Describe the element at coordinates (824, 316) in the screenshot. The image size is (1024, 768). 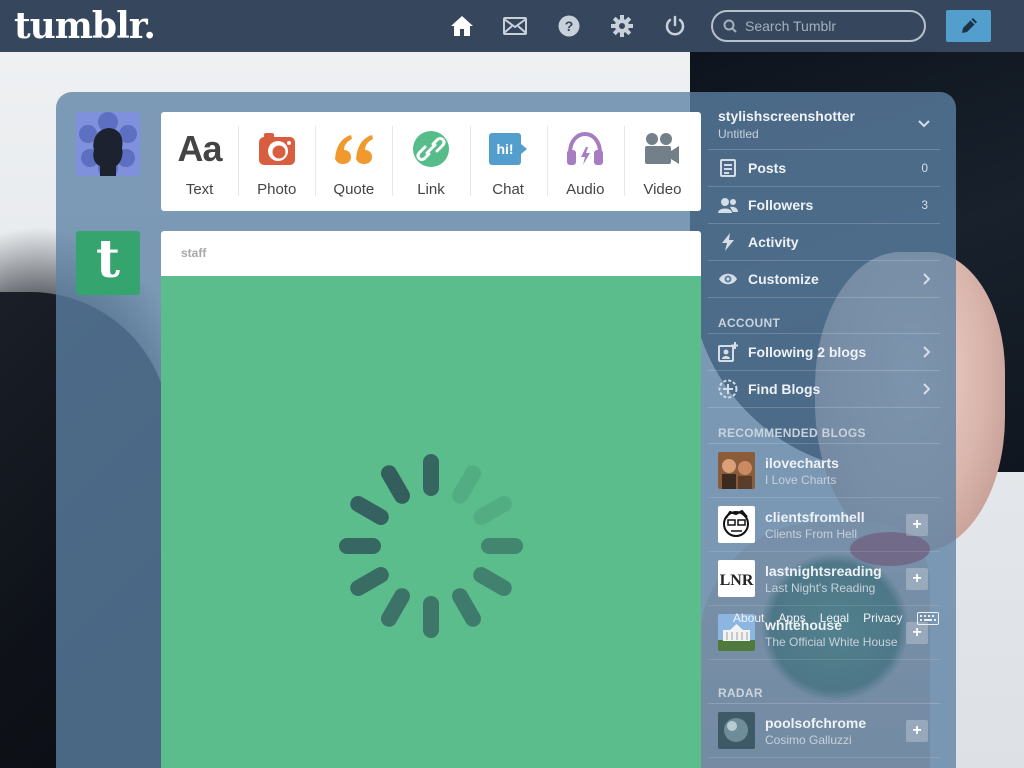
I see `account-section-title: ACCOUNT` at that location.